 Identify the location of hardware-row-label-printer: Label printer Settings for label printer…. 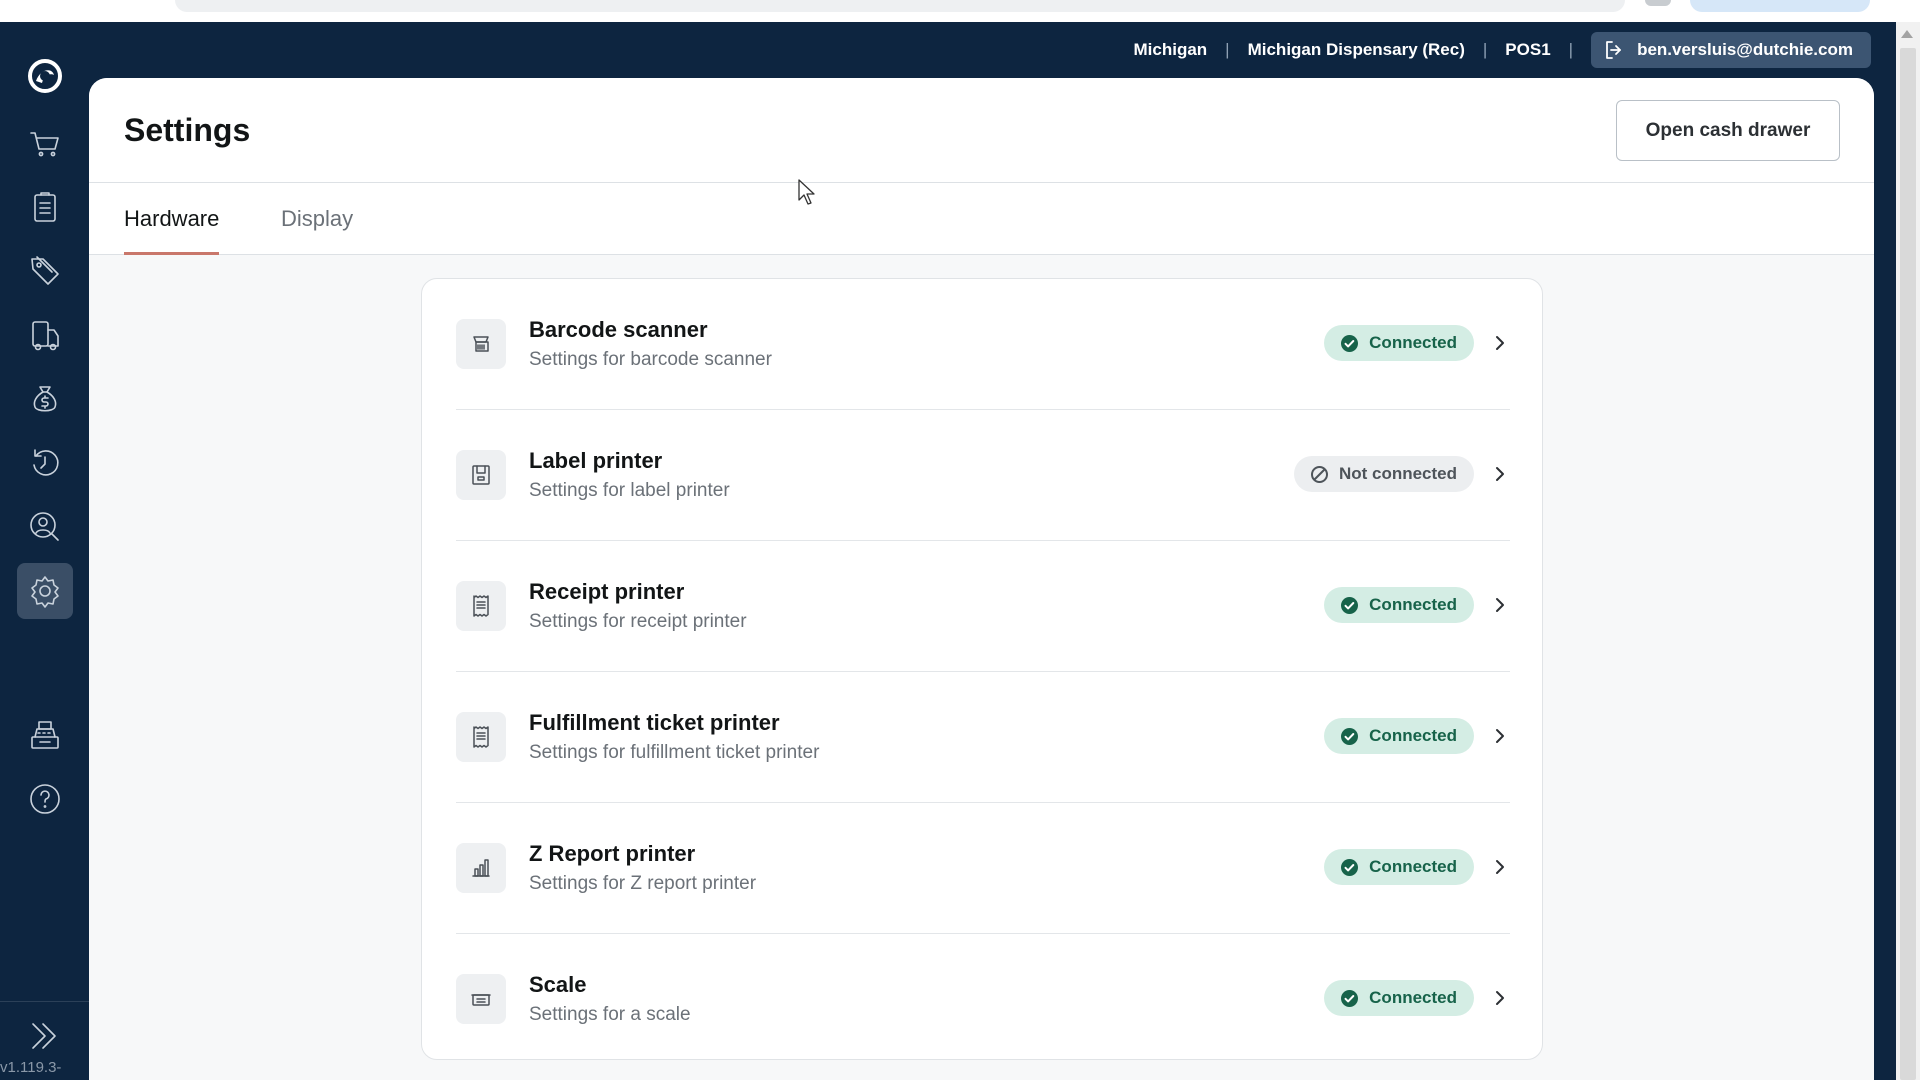
(983, 475).